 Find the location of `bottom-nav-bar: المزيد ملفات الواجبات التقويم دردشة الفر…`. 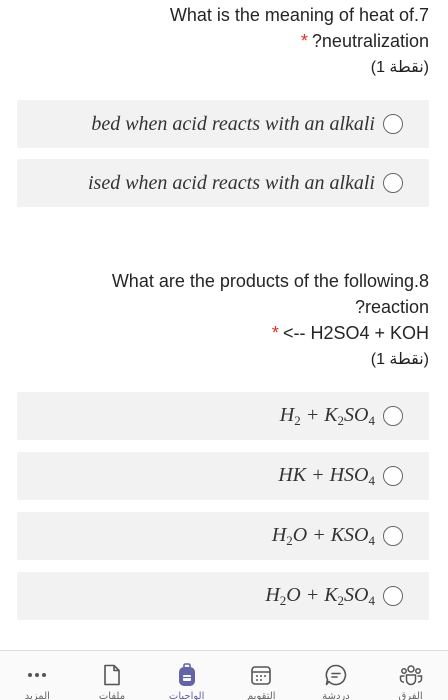

bottom-nav-bar: المزيد ملفات الواجبات التقويم دردشة الفر… is located at coordinates (224, 675).